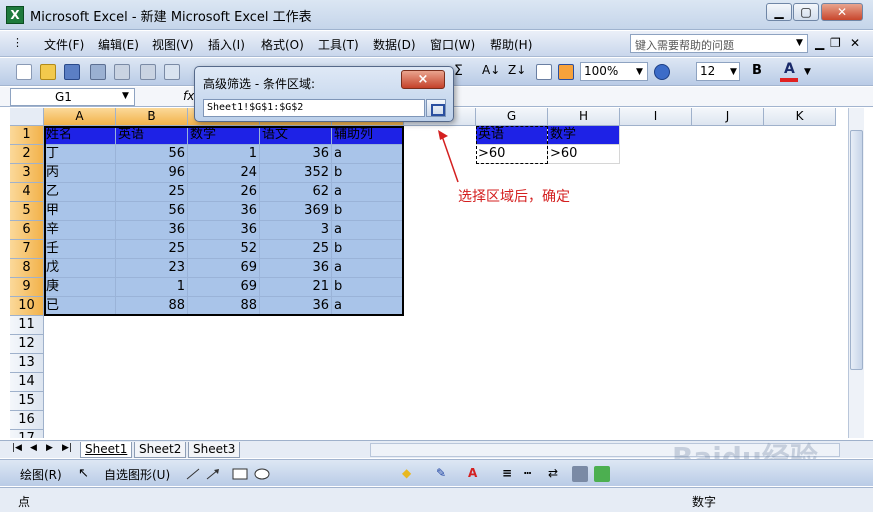 The height and width of the screenshot is (512, 873). What do you see at coordinates (152, 211) in the screenshot?
I see `cell-b5: 56` at bounding box center [152, 211].